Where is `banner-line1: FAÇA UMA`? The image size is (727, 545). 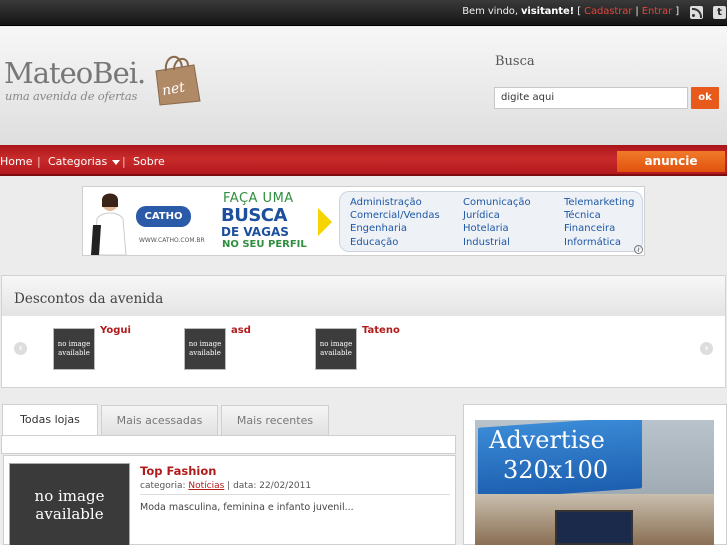
banner-line1: FAÇA UMA is located at coordinates (258, 198).